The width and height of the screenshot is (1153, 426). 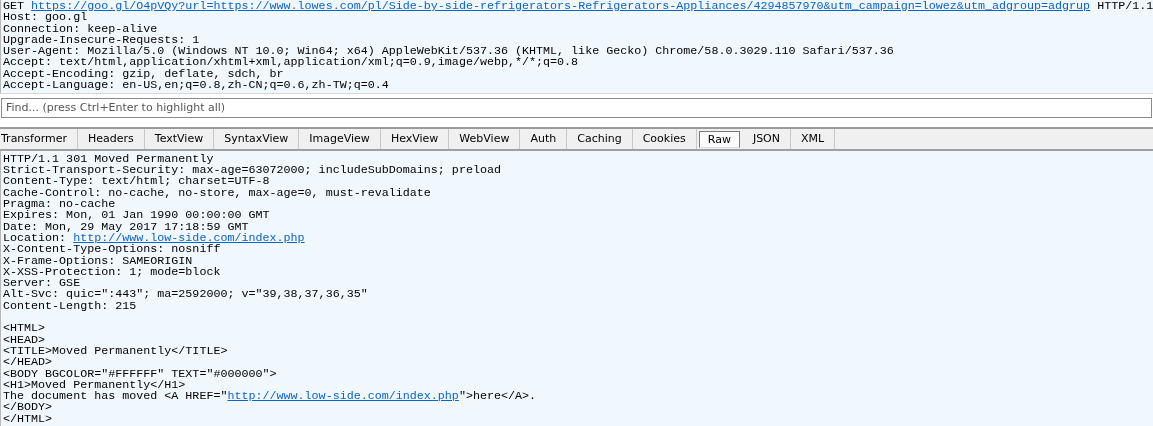 I want to click on code-line: <BODY BGCOLOR="#FFFFFF" TEXT="#000000">, so click(x=140, y=374).